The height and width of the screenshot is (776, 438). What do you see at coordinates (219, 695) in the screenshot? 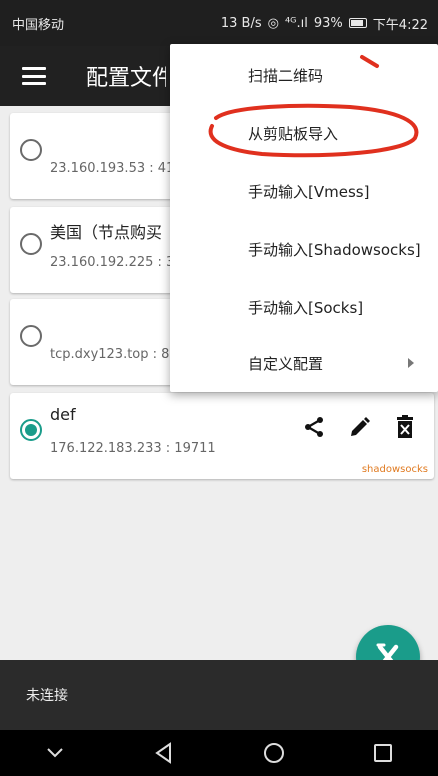
I see `connection-status-bar: 未连接` at bounding box center [219, 695].